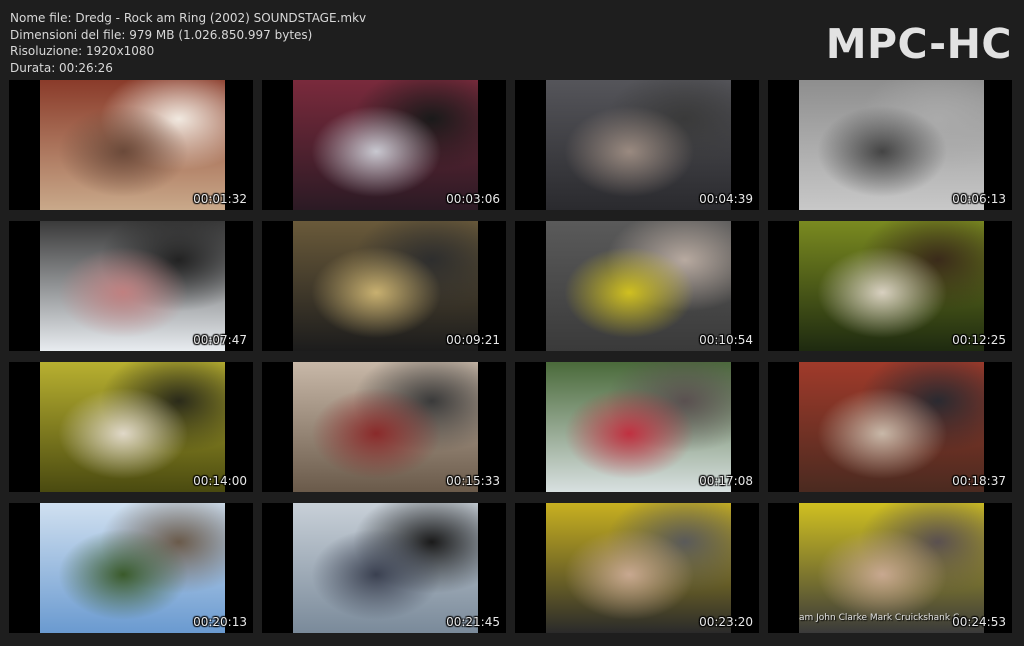 Image resolution: width=1024 pixels, height=646 pixels. I want to click on thumbnail-stage-field: 00:17:08, so click(637, 427).